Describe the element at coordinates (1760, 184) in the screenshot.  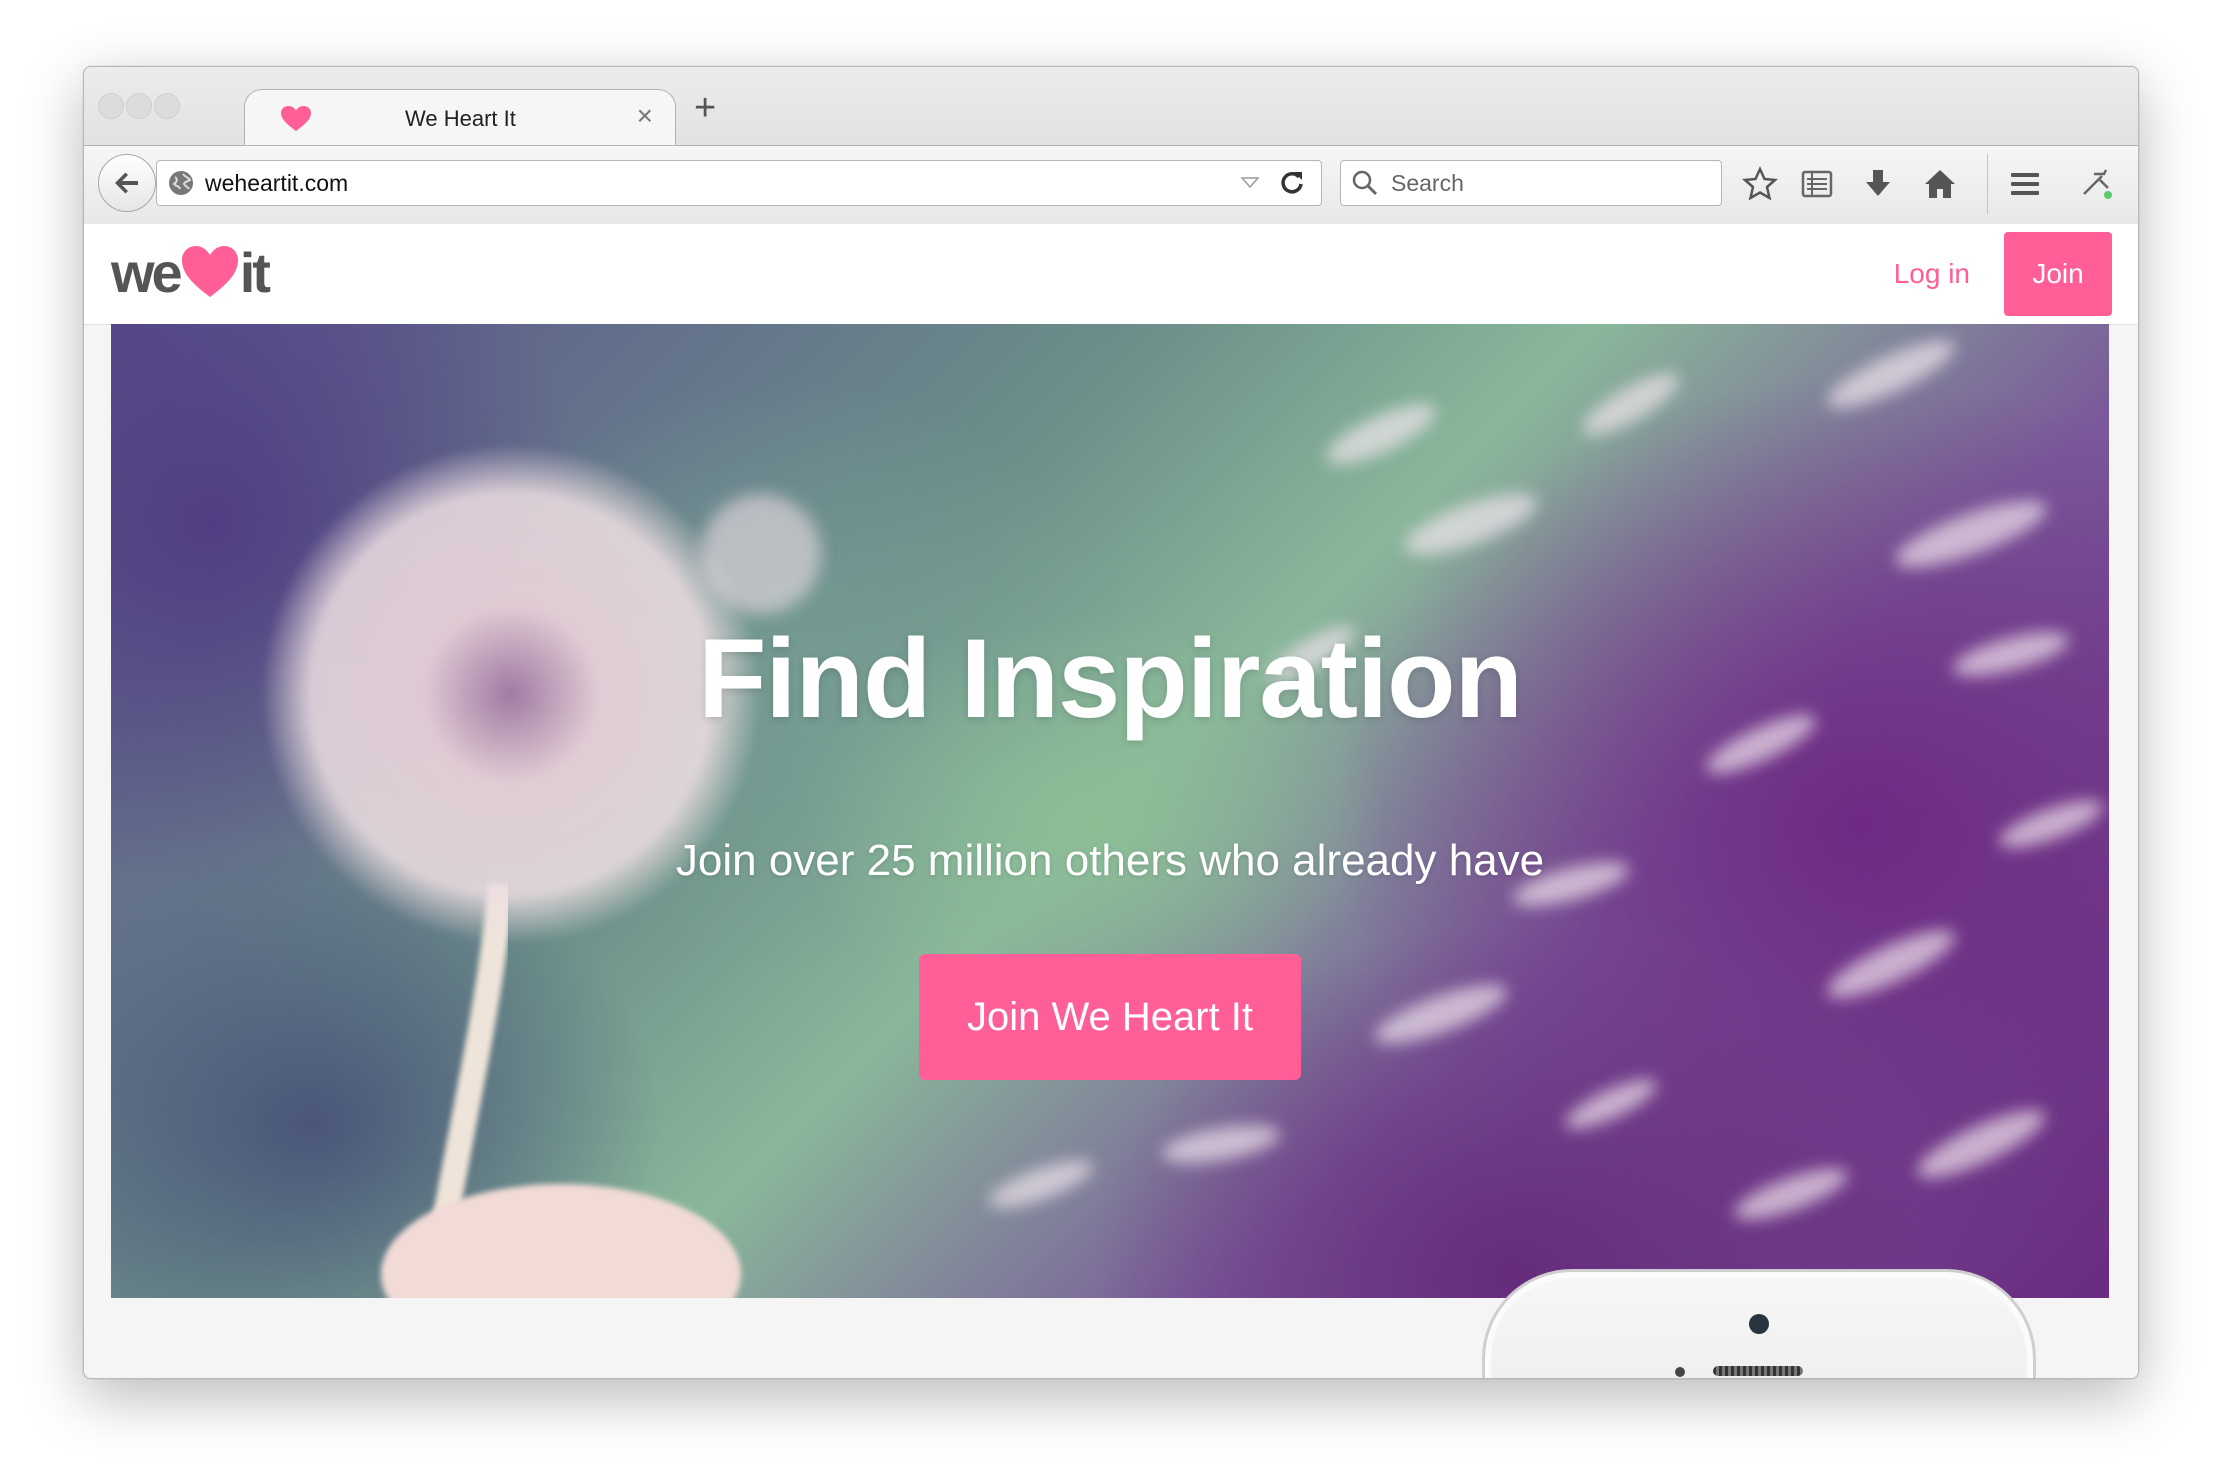
I see `bookmark-star-icon` at that location.